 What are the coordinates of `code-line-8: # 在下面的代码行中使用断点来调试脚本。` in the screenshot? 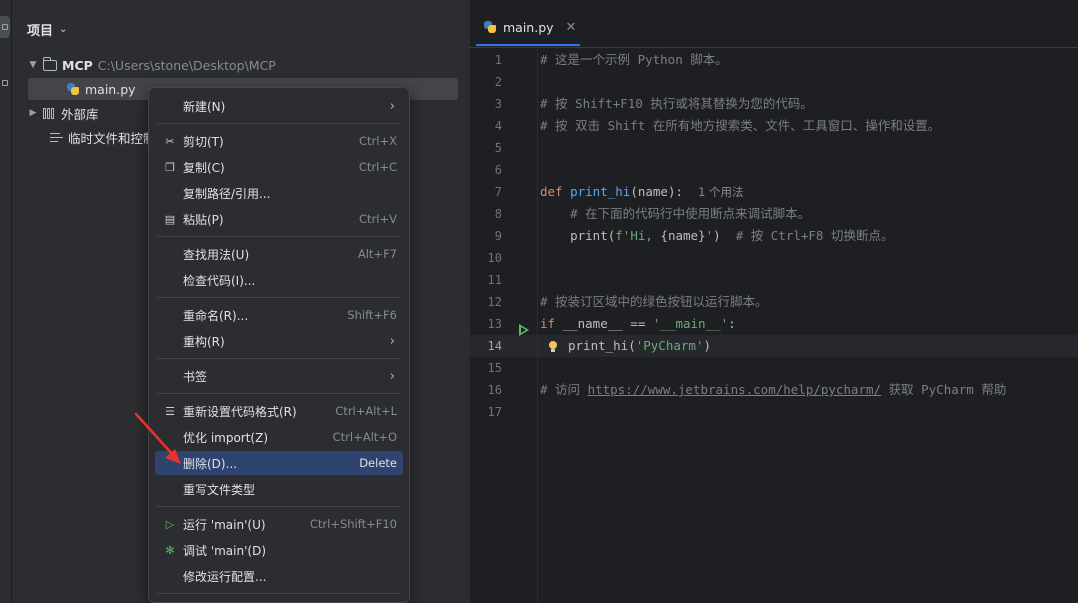 It's located at (675, 214).